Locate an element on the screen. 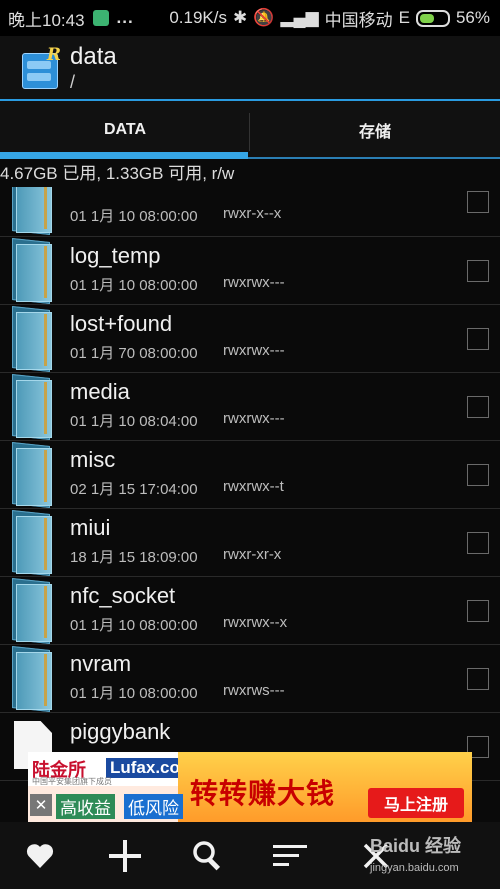 The height and width of the screenshot is (889, 500). file-name: miui is located at coordinates (90, 527).